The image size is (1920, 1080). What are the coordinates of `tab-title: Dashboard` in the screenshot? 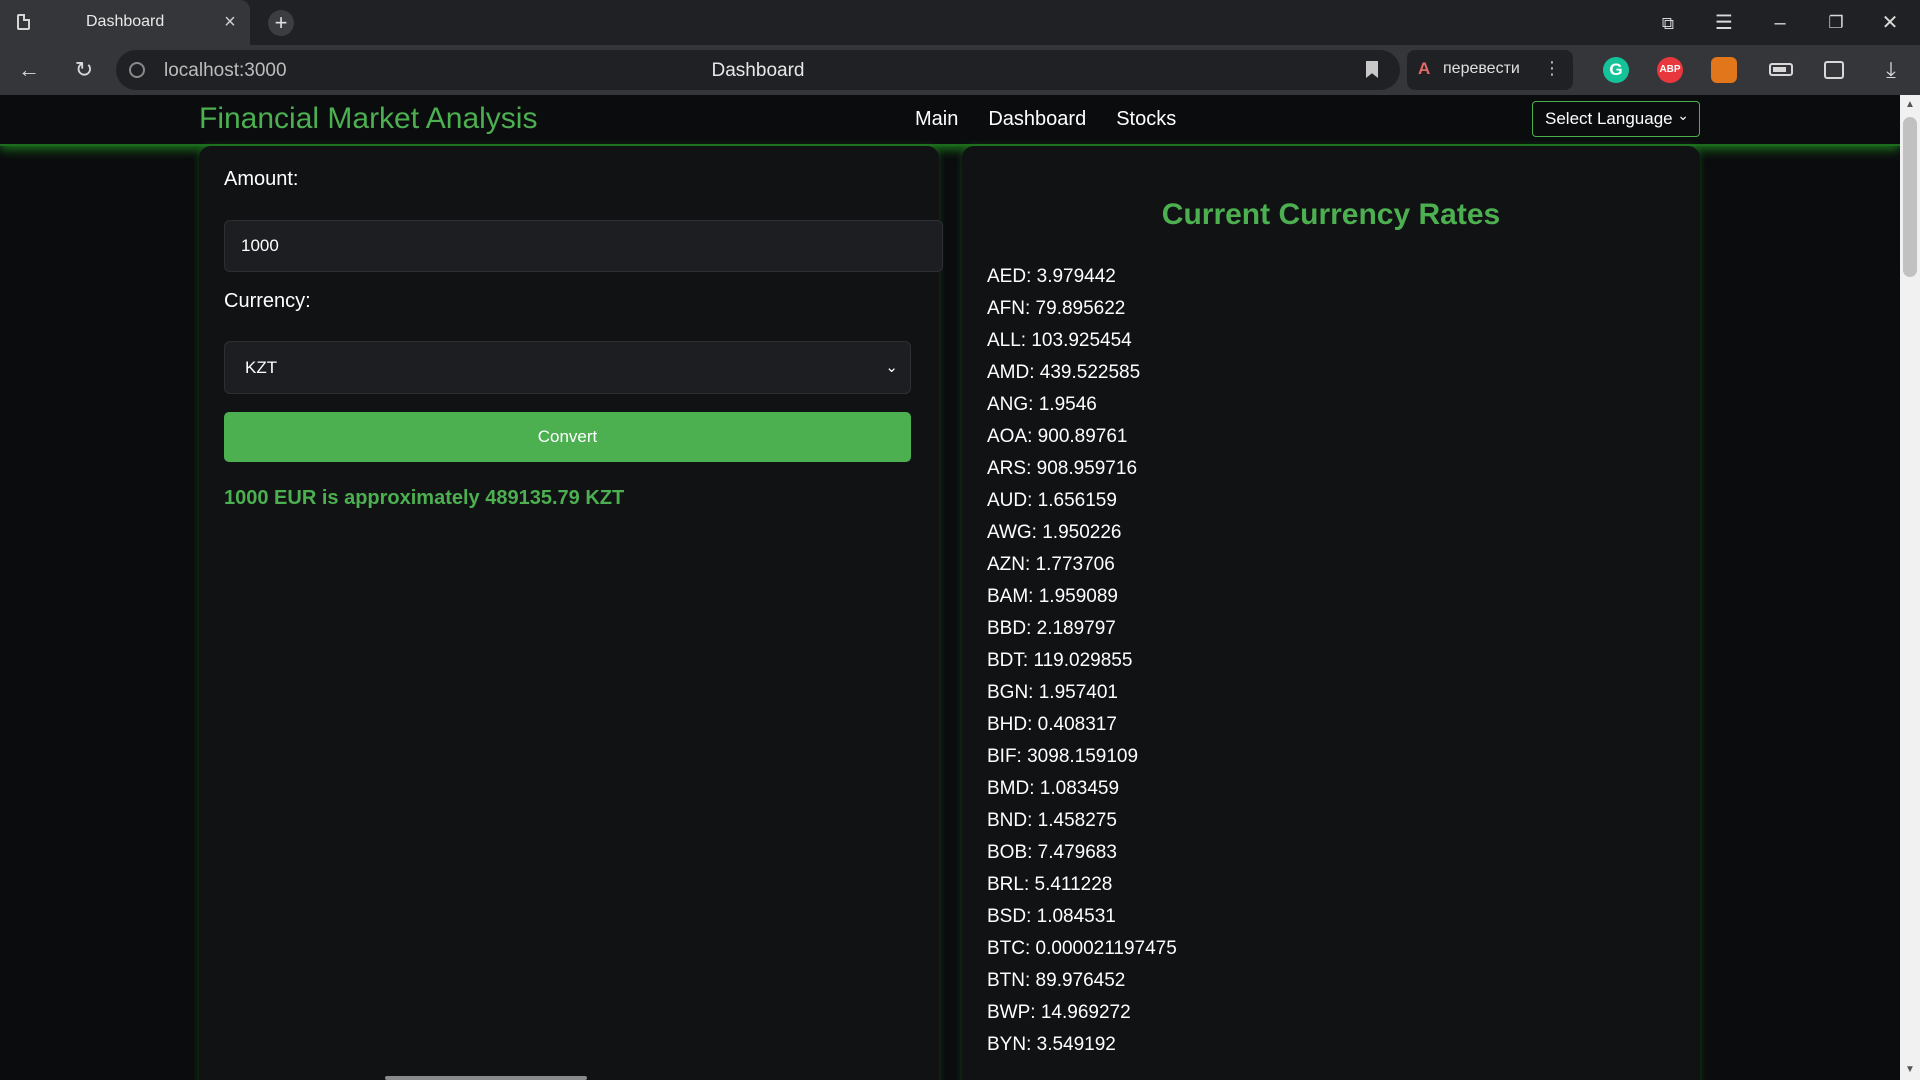 It's located at (125, 21).